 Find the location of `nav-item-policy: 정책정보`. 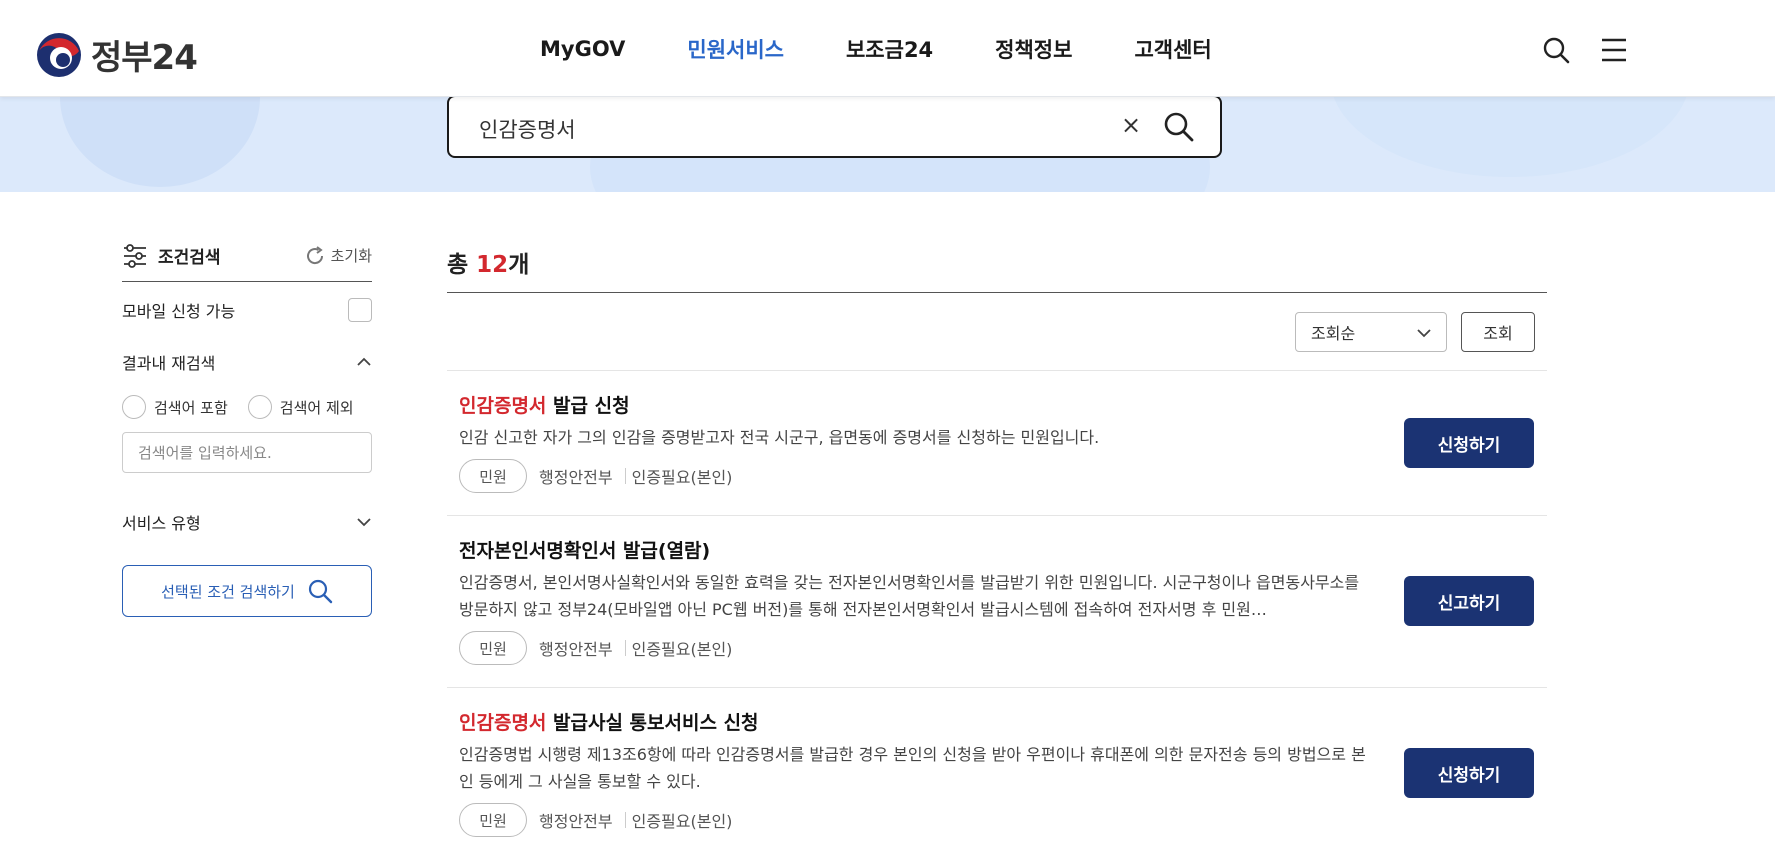

nav-item-policy: 정책정보 is located at coordinates (1033, 49).